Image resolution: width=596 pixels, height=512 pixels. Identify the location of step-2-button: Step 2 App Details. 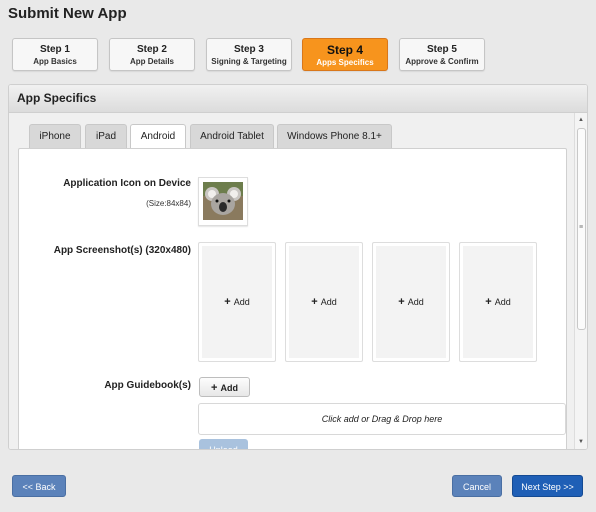
(152, 54).